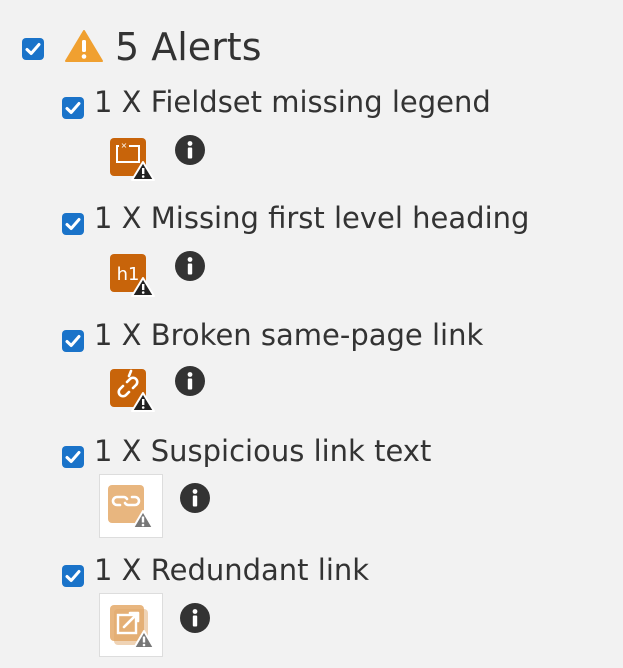 The width and height of the screenshot is (623, 668). Describe the element at coordinates (84, 46) in the screenshot. I see `warning-triangle-icon` at that location.